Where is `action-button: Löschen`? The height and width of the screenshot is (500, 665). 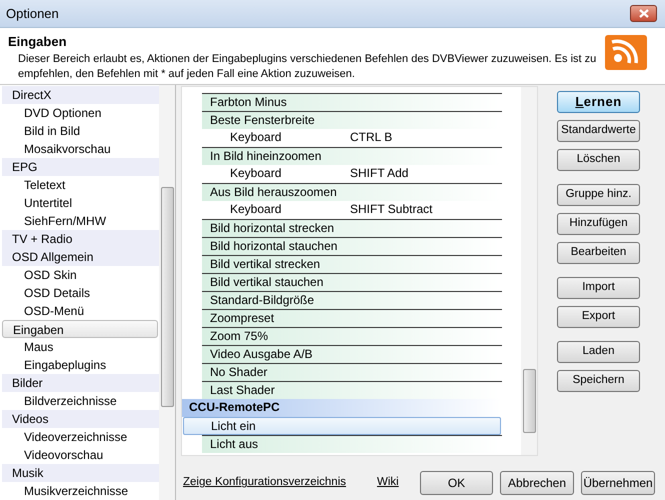 action-button: Löschen is located at coordinates (598, 160).